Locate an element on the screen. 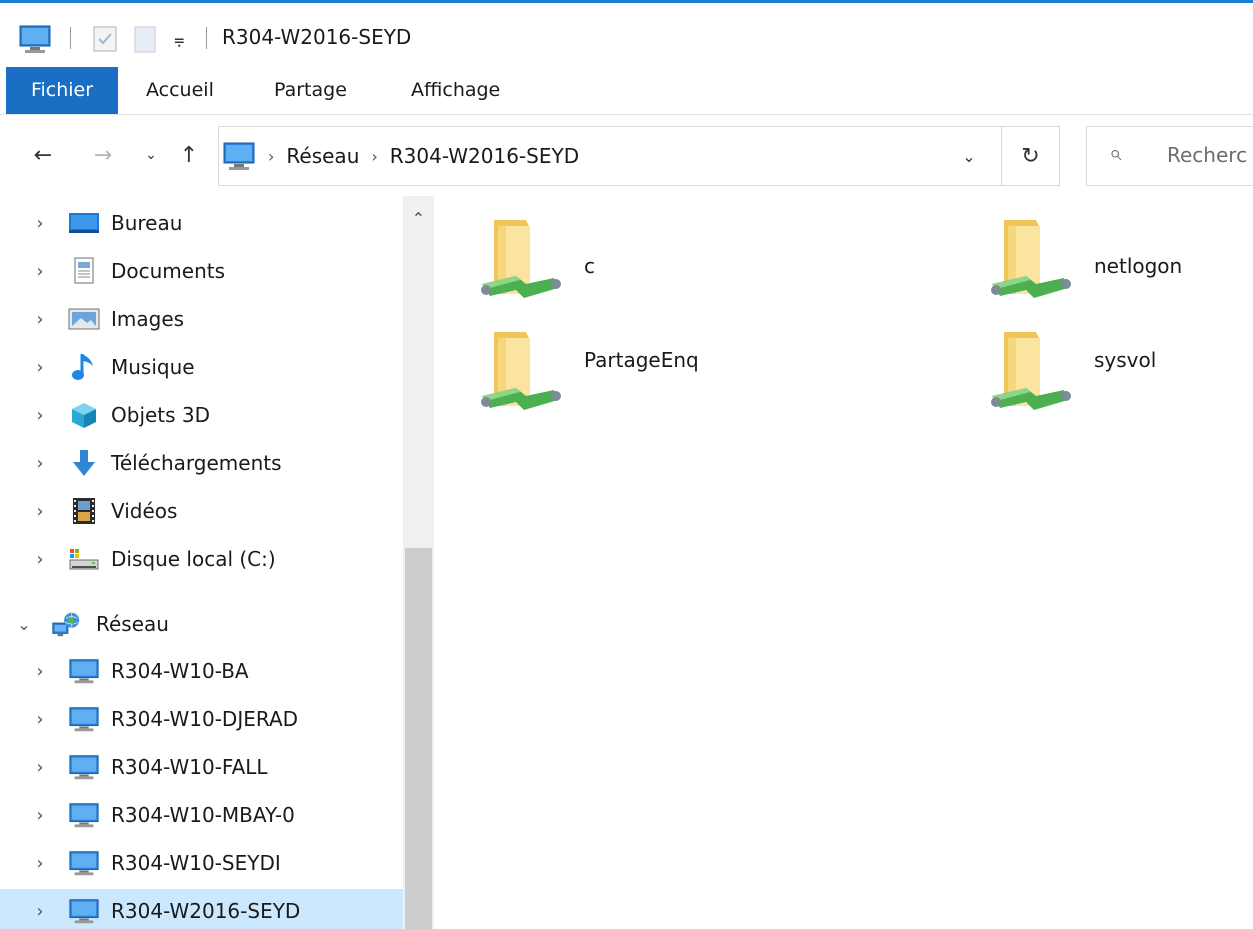 This screenshot has width=1253, height=929. network-icon is located at coordinates (66, 624).